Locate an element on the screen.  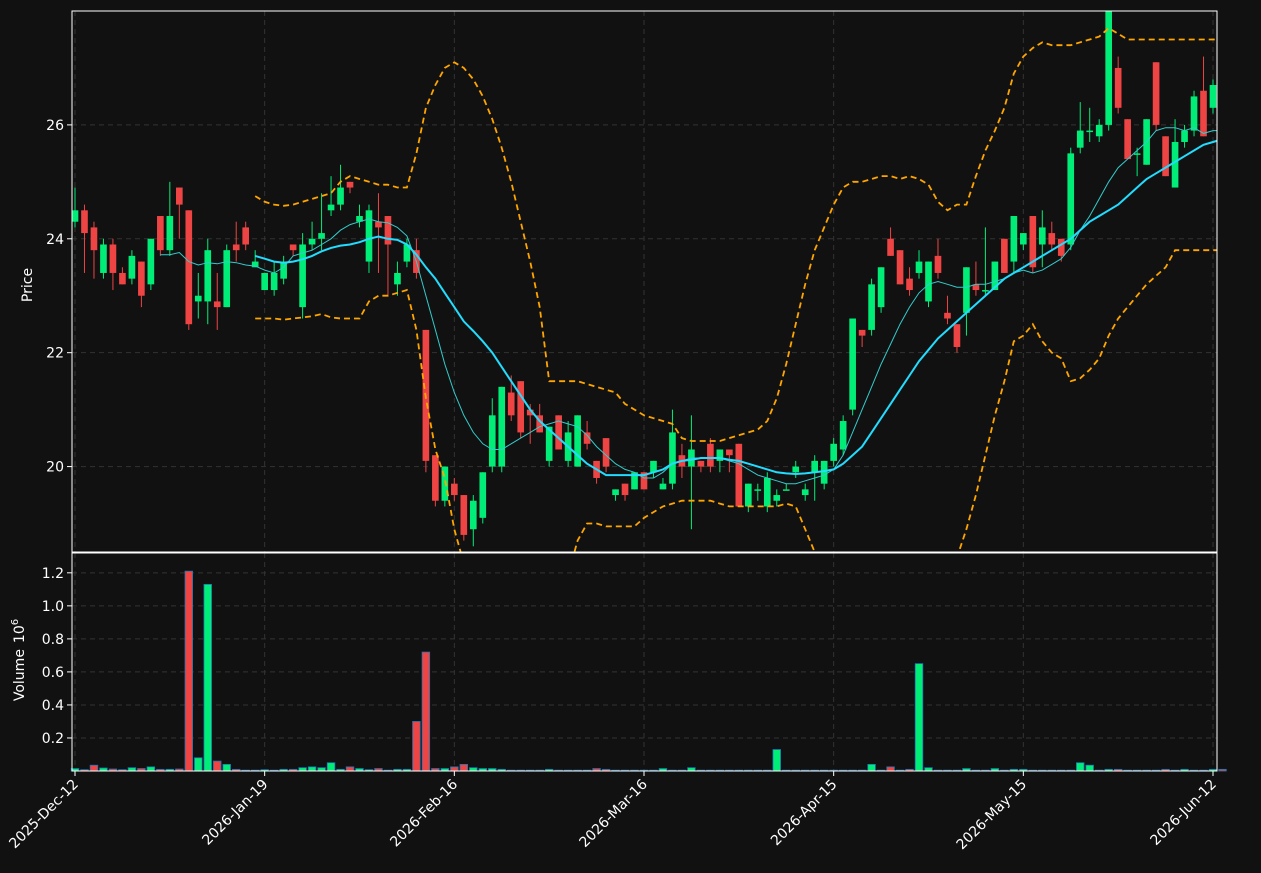
volume-tick-label: 0.8 is located at coordinates (53, 640).